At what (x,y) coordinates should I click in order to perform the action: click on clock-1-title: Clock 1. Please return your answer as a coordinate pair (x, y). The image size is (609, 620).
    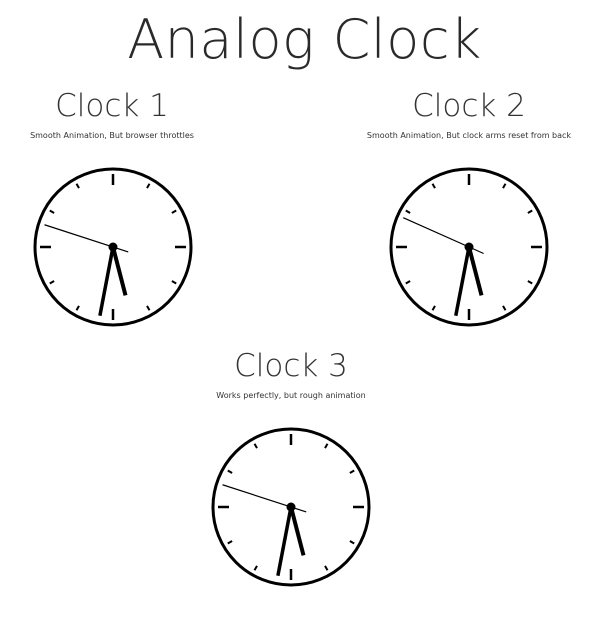
    Looking at the image, I should click on (112, 106).